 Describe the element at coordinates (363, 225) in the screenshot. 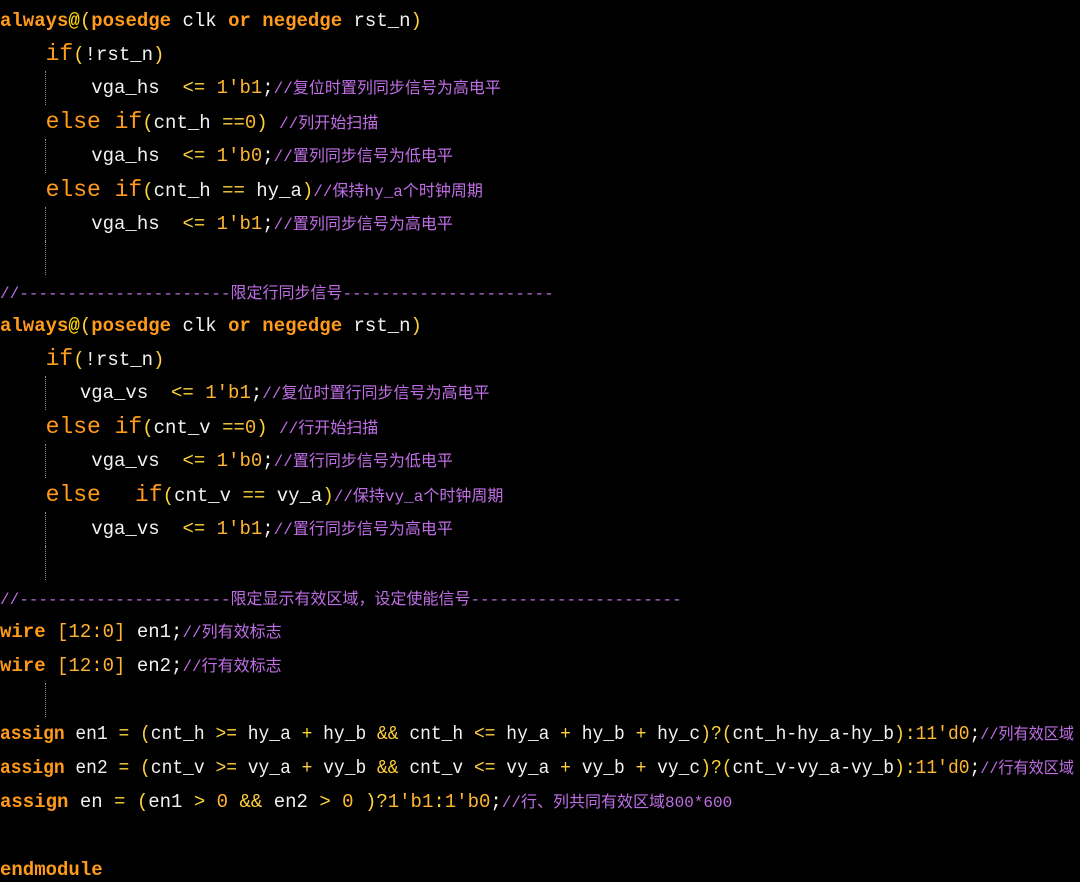

I see `comment-token: //置列同步信号为高电平` at that location.